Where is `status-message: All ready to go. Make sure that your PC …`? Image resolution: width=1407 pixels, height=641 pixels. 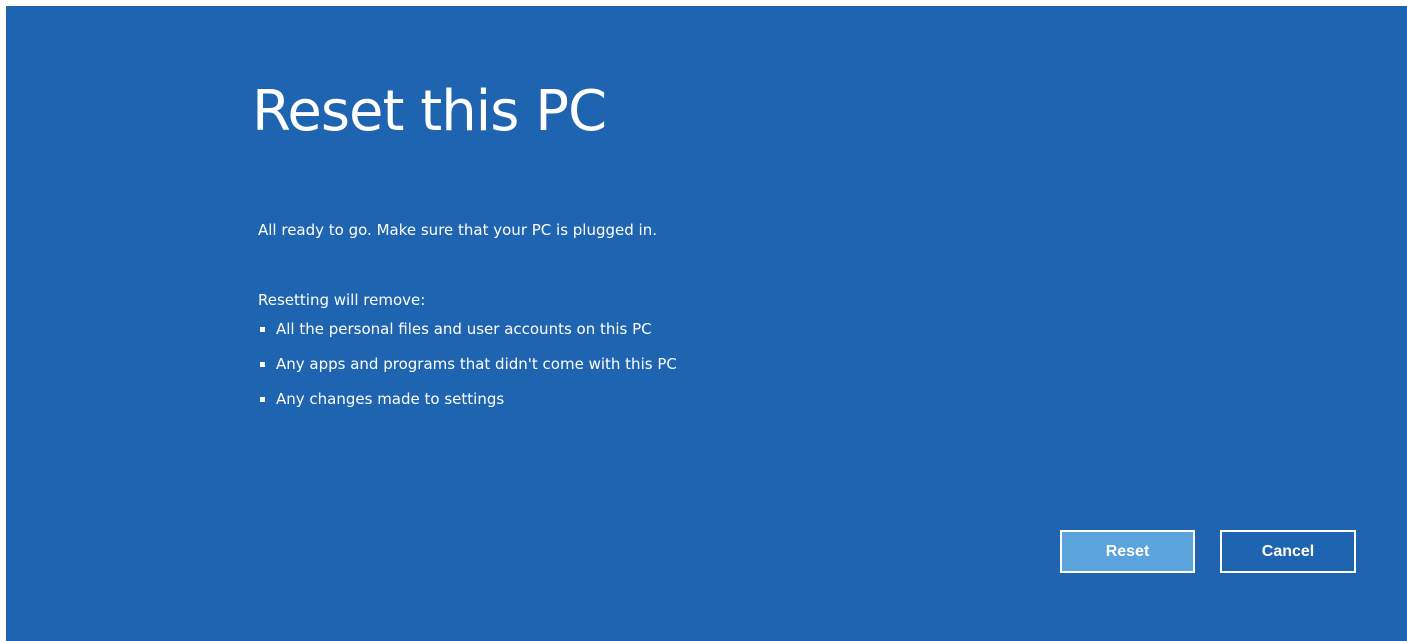
status-message: All ready to go. Make sure that your PC … is located at coordinates (457, 230).